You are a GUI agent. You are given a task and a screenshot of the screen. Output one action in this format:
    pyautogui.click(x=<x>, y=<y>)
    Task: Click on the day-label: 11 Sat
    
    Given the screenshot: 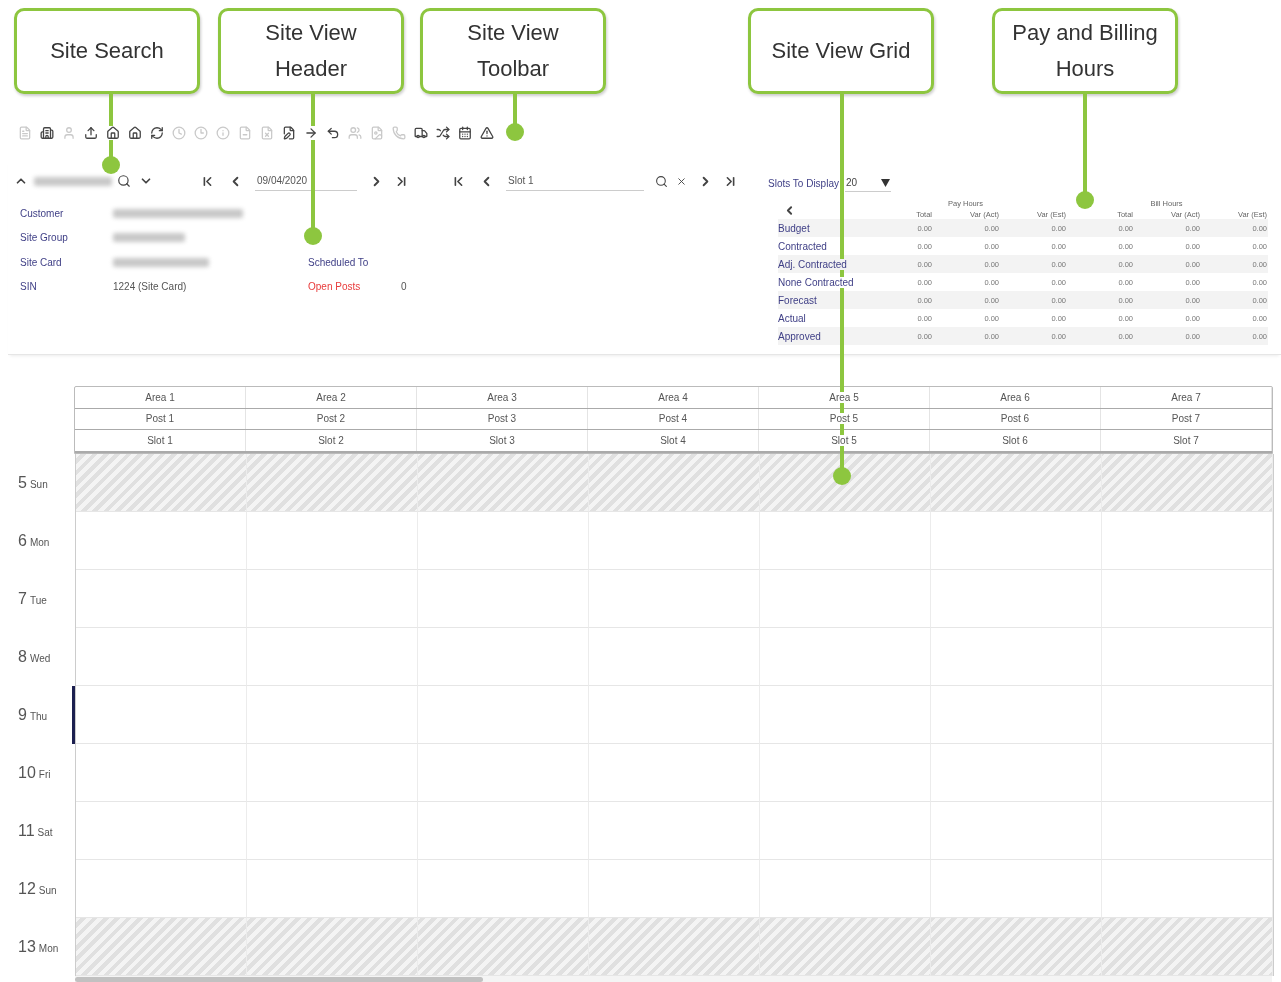 What is the action you would take?
    pyautogui.click(x=35, y=830)
    